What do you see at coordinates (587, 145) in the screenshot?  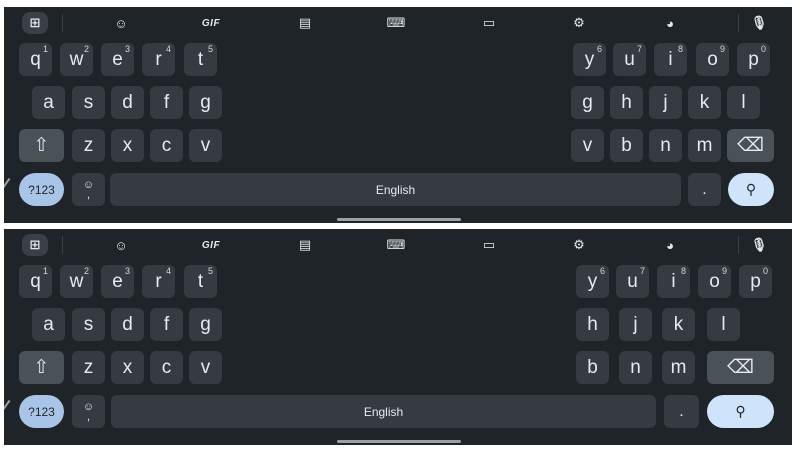 I see `key-v-right: v` at bounding box center [587, 145].